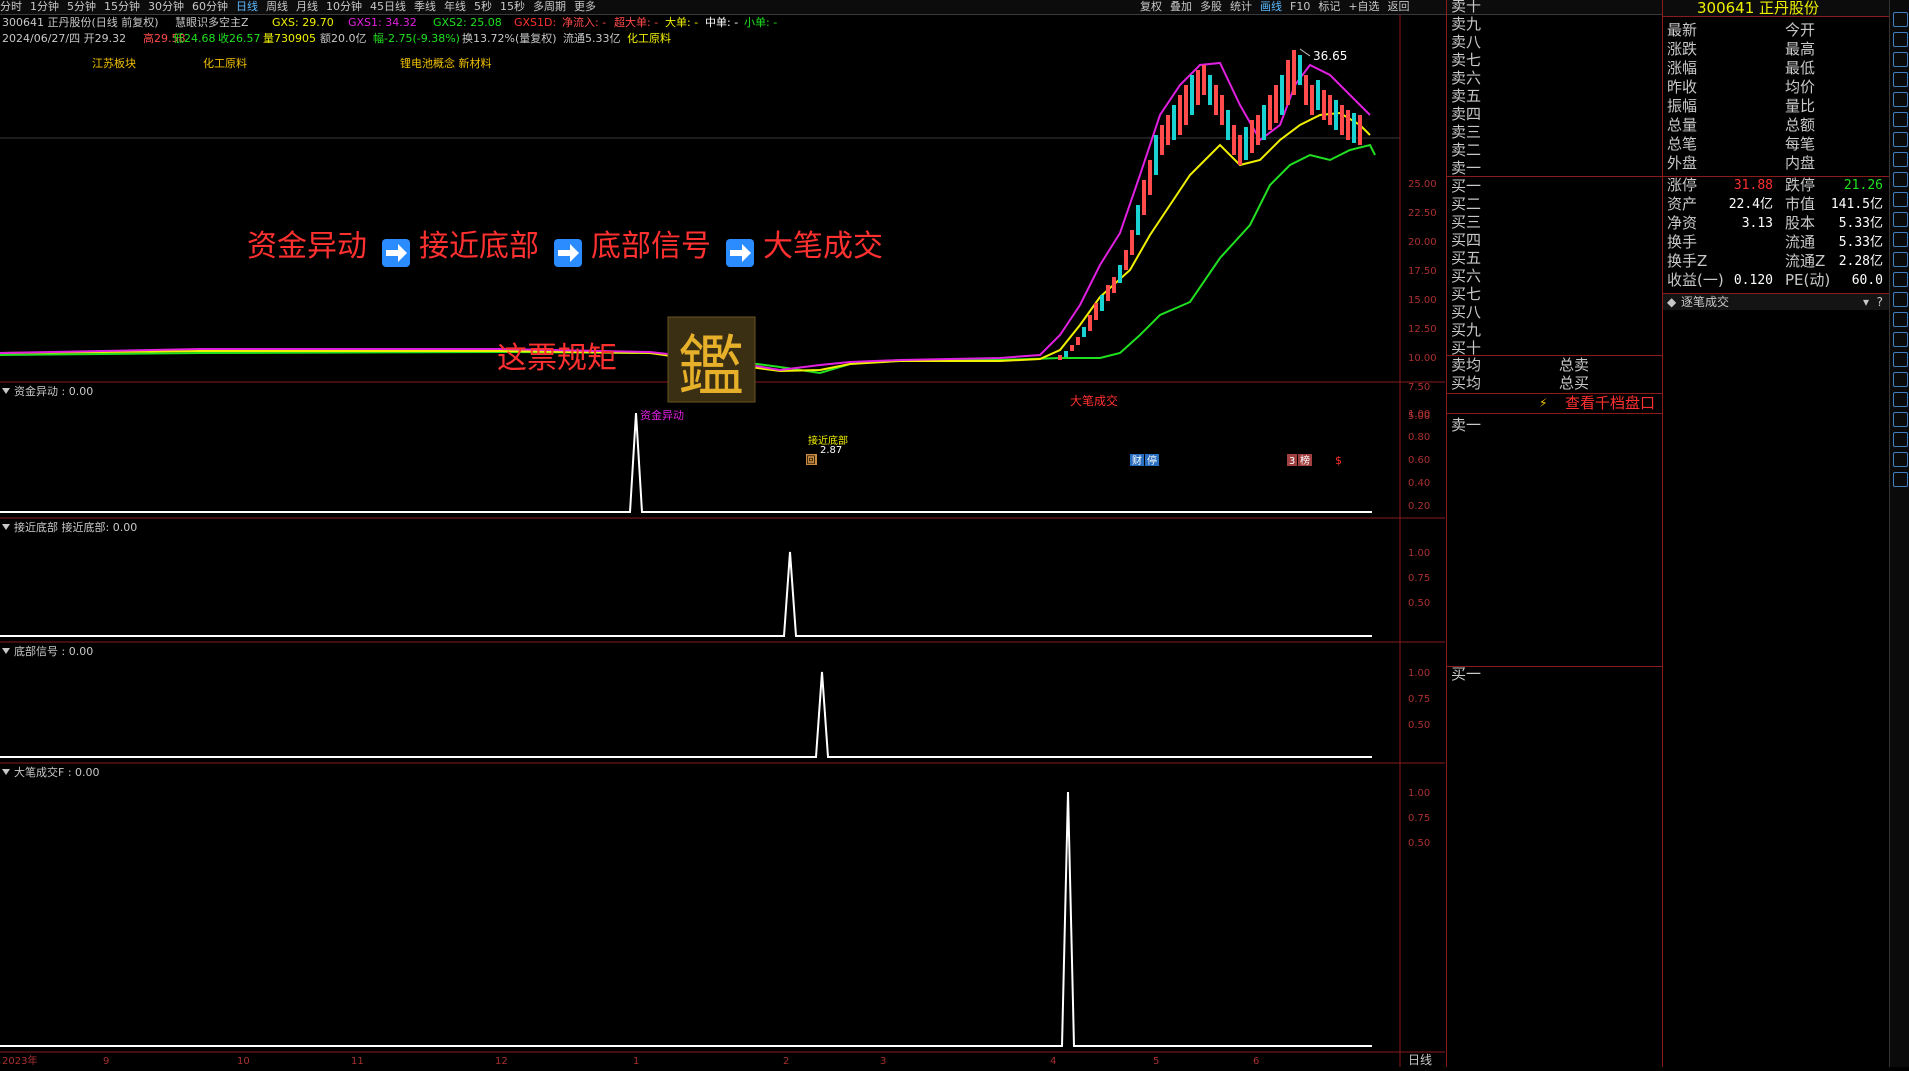  Describe the element at coordinates (1329, 7) in the screenshot. I see `toolbar-button: 标记` at that location.